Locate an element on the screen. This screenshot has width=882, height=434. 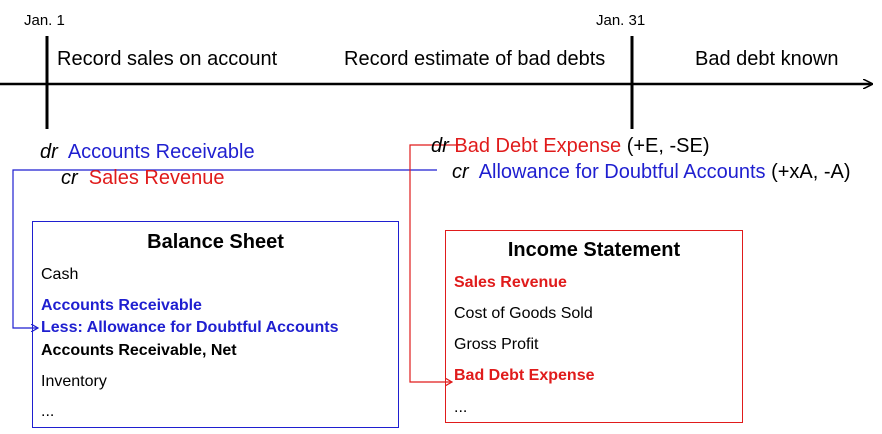
entry-sale-debit: dr Accounts Receivable is located at coordinates (147, 152).